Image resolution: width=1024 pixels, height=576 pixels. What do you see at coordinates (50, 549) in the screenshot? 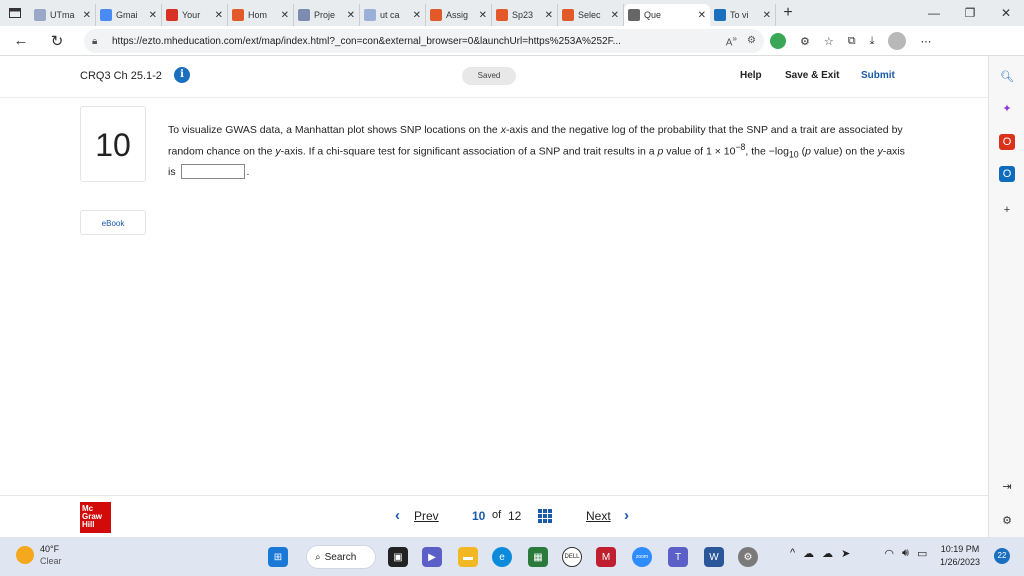
I see `temperature: 40°F` at bounding box center [50, 549].